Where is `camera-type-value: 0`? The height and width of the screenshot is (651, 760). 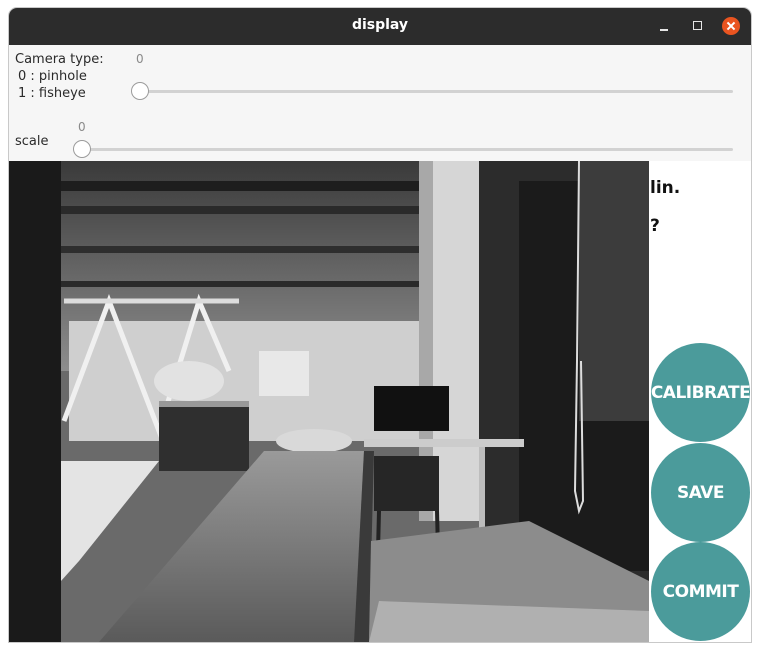 camera-type-value: 0 is located at coordinates (140, 59).